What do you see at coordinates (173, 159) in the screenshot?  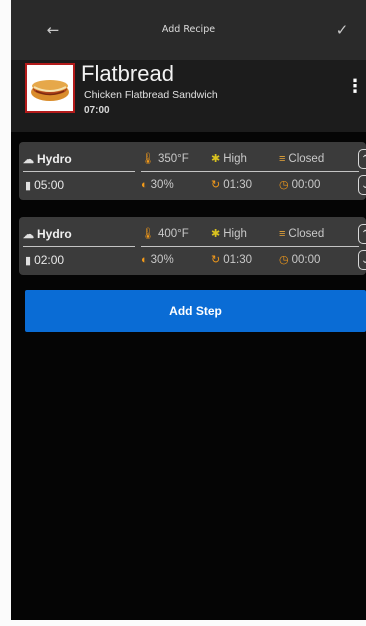 I see `step-temperature-value: 350°F` at bounding box center [173, 159].